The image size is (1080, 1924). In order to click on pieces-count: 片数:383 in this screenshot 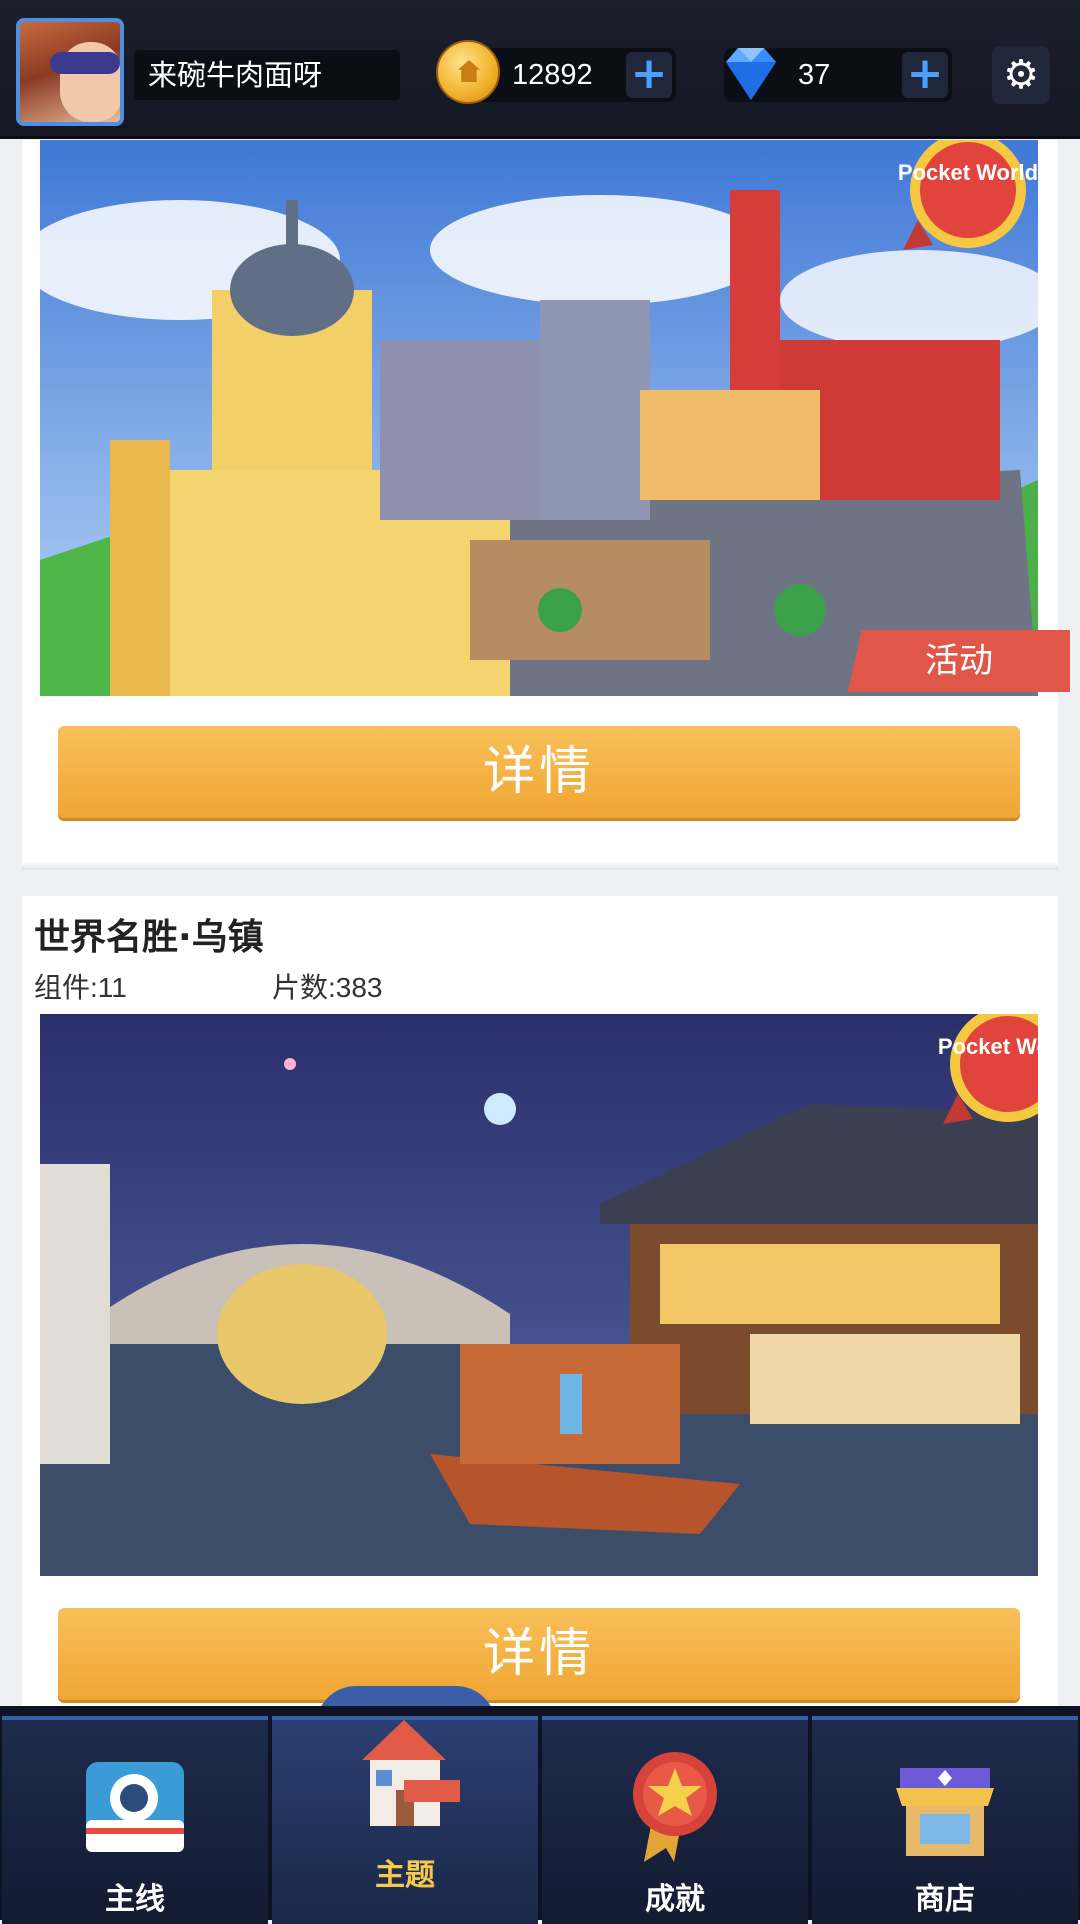, I will do `click(327, 987)`.